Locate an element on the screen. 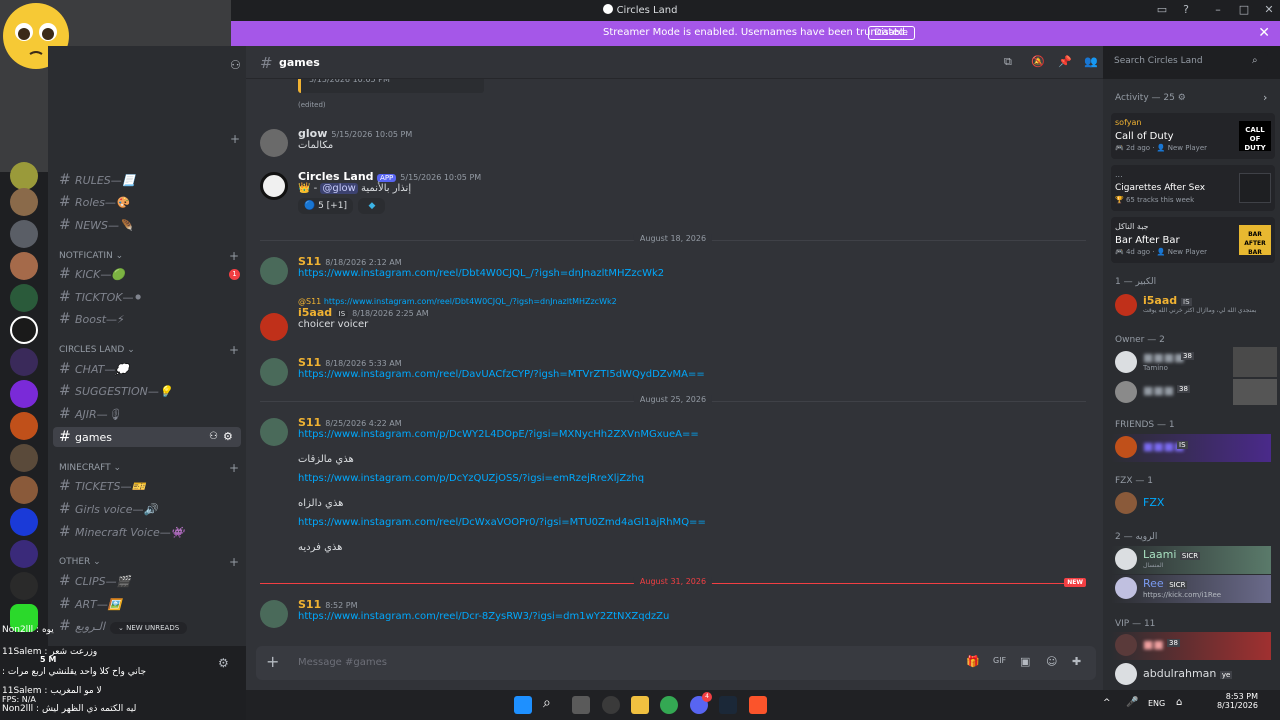 The height and width of the screenshot is (720, 1280). disable-button: Disable is located at coordinates (891, 33).